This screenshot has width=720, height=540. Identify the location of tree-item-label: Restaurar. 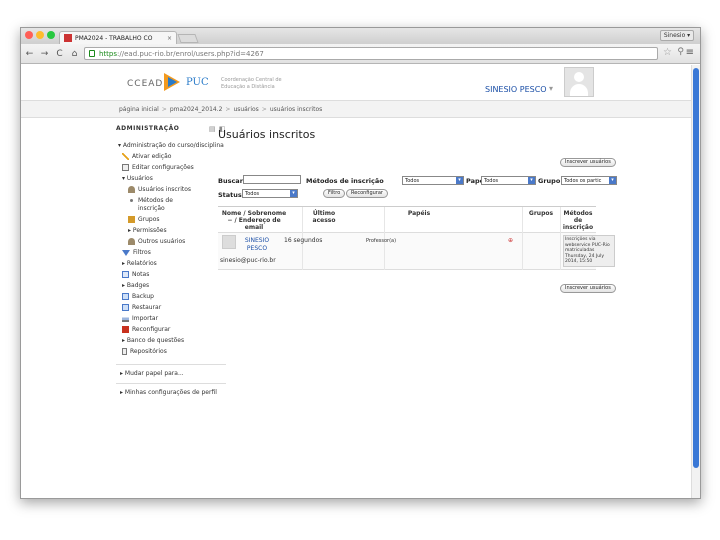
(147, 307).